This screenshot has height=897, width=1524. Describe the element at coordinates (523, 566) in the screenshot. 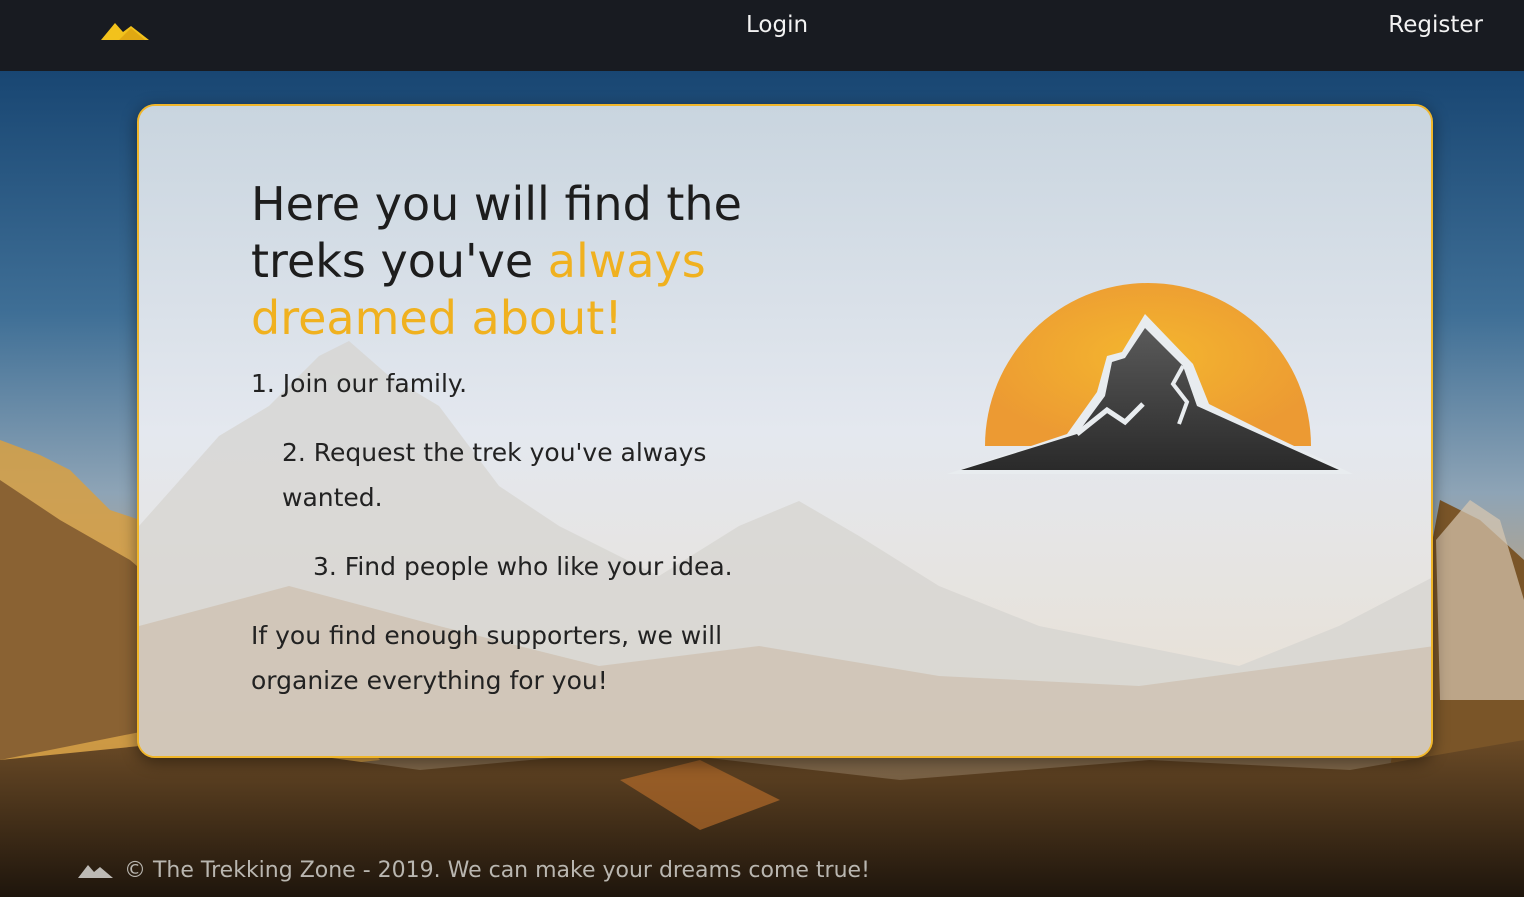

I see `step-item-find-people: 3. Find people who like your idea.` at that location.